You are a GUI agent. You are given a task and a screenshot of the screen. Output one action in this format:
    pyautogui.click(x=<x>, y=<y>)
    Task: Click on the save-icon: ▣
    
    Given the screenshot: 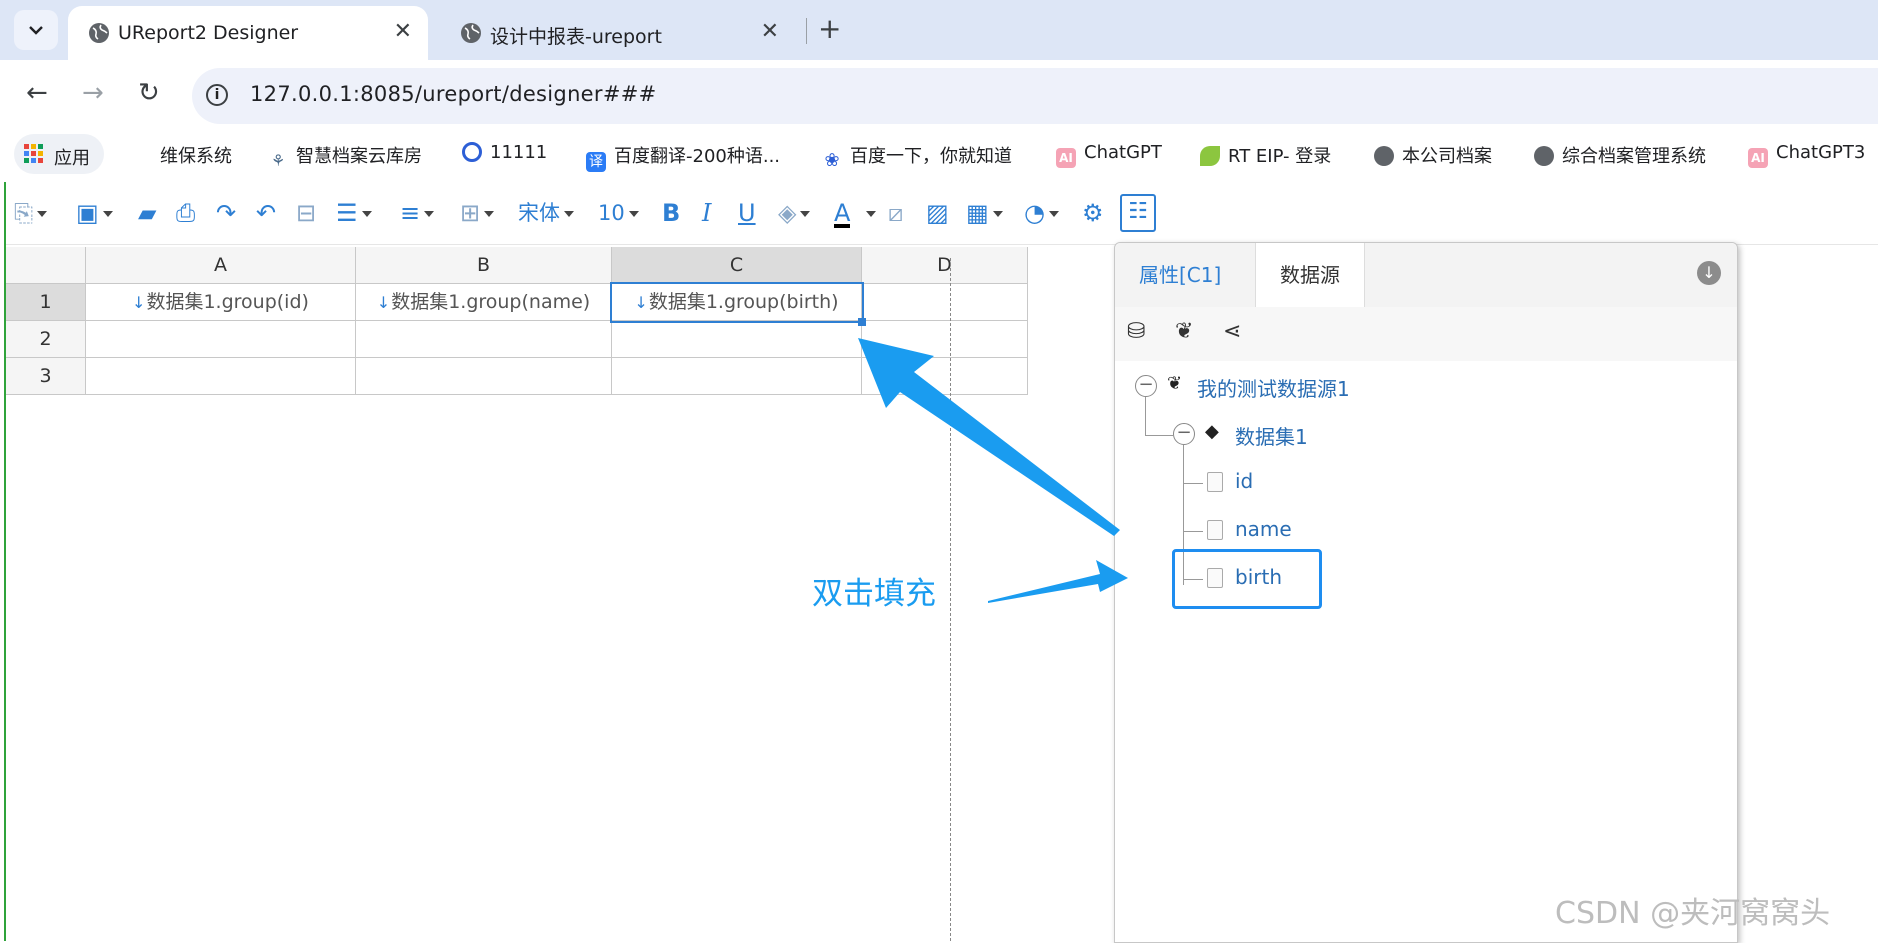 What is the action you would take?
    pyautogui.click(x=94, y=213)
    